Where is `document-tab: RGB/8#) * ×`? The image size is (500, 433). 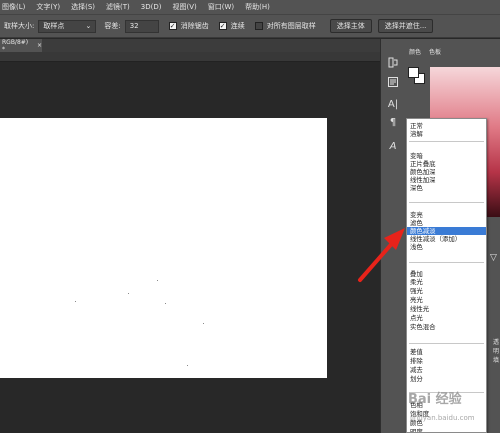 document-tab: RGB/8#) * × is located at coordinates (21, 45).